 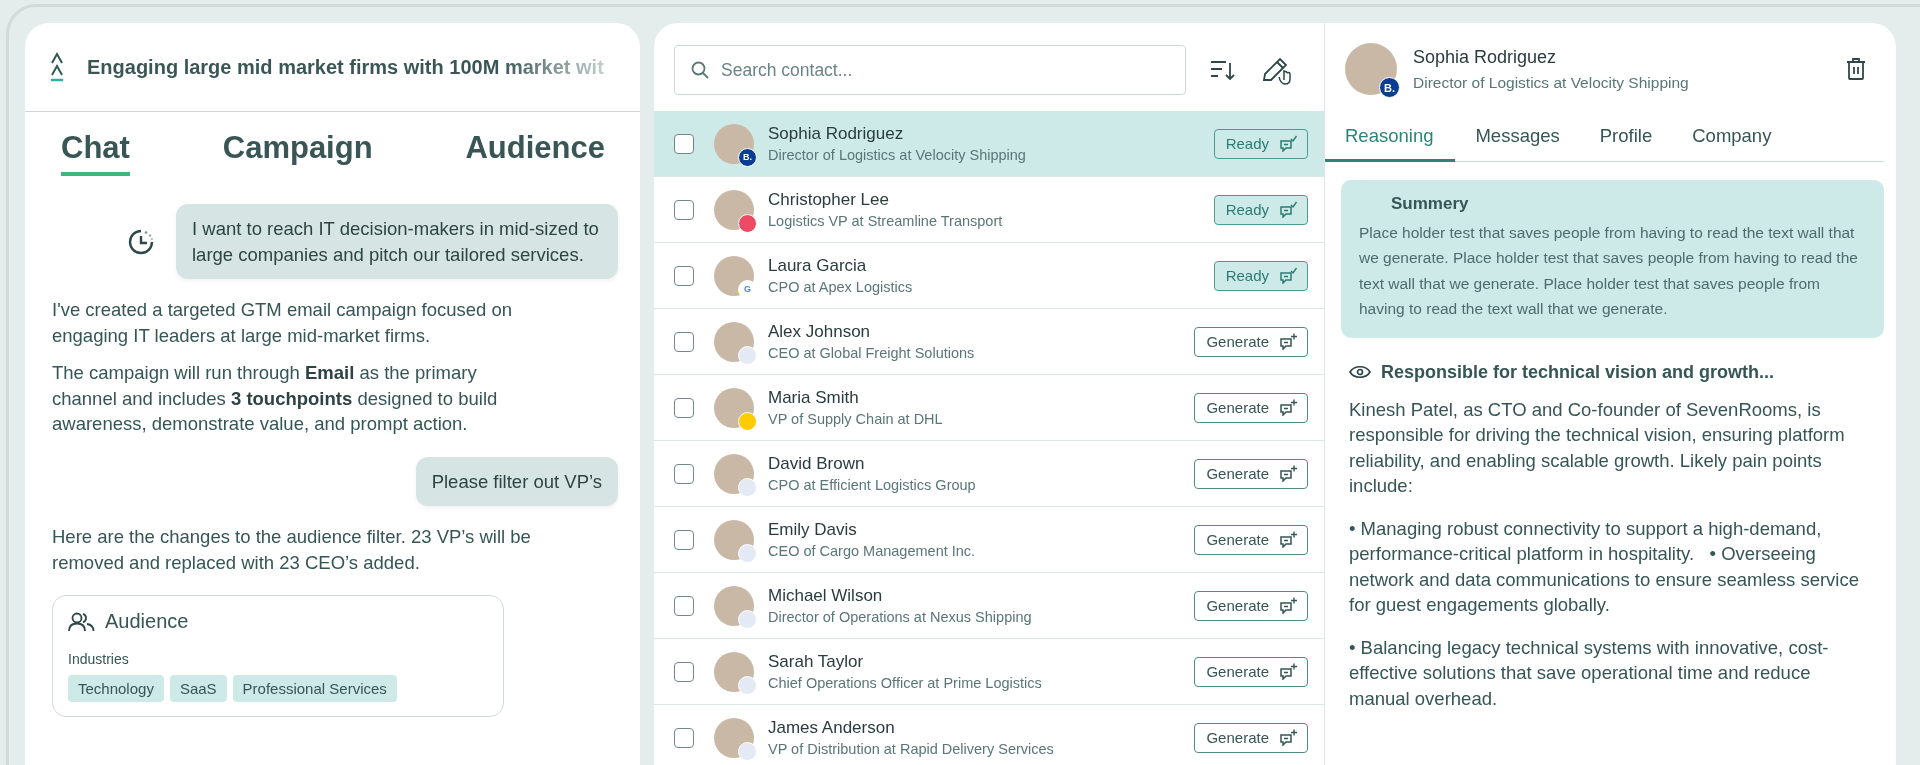 What do you see at coordinates (1389, 87) in the screenshot?
I see `company-logo-badge: B.` at bounding box center [1389, 87].